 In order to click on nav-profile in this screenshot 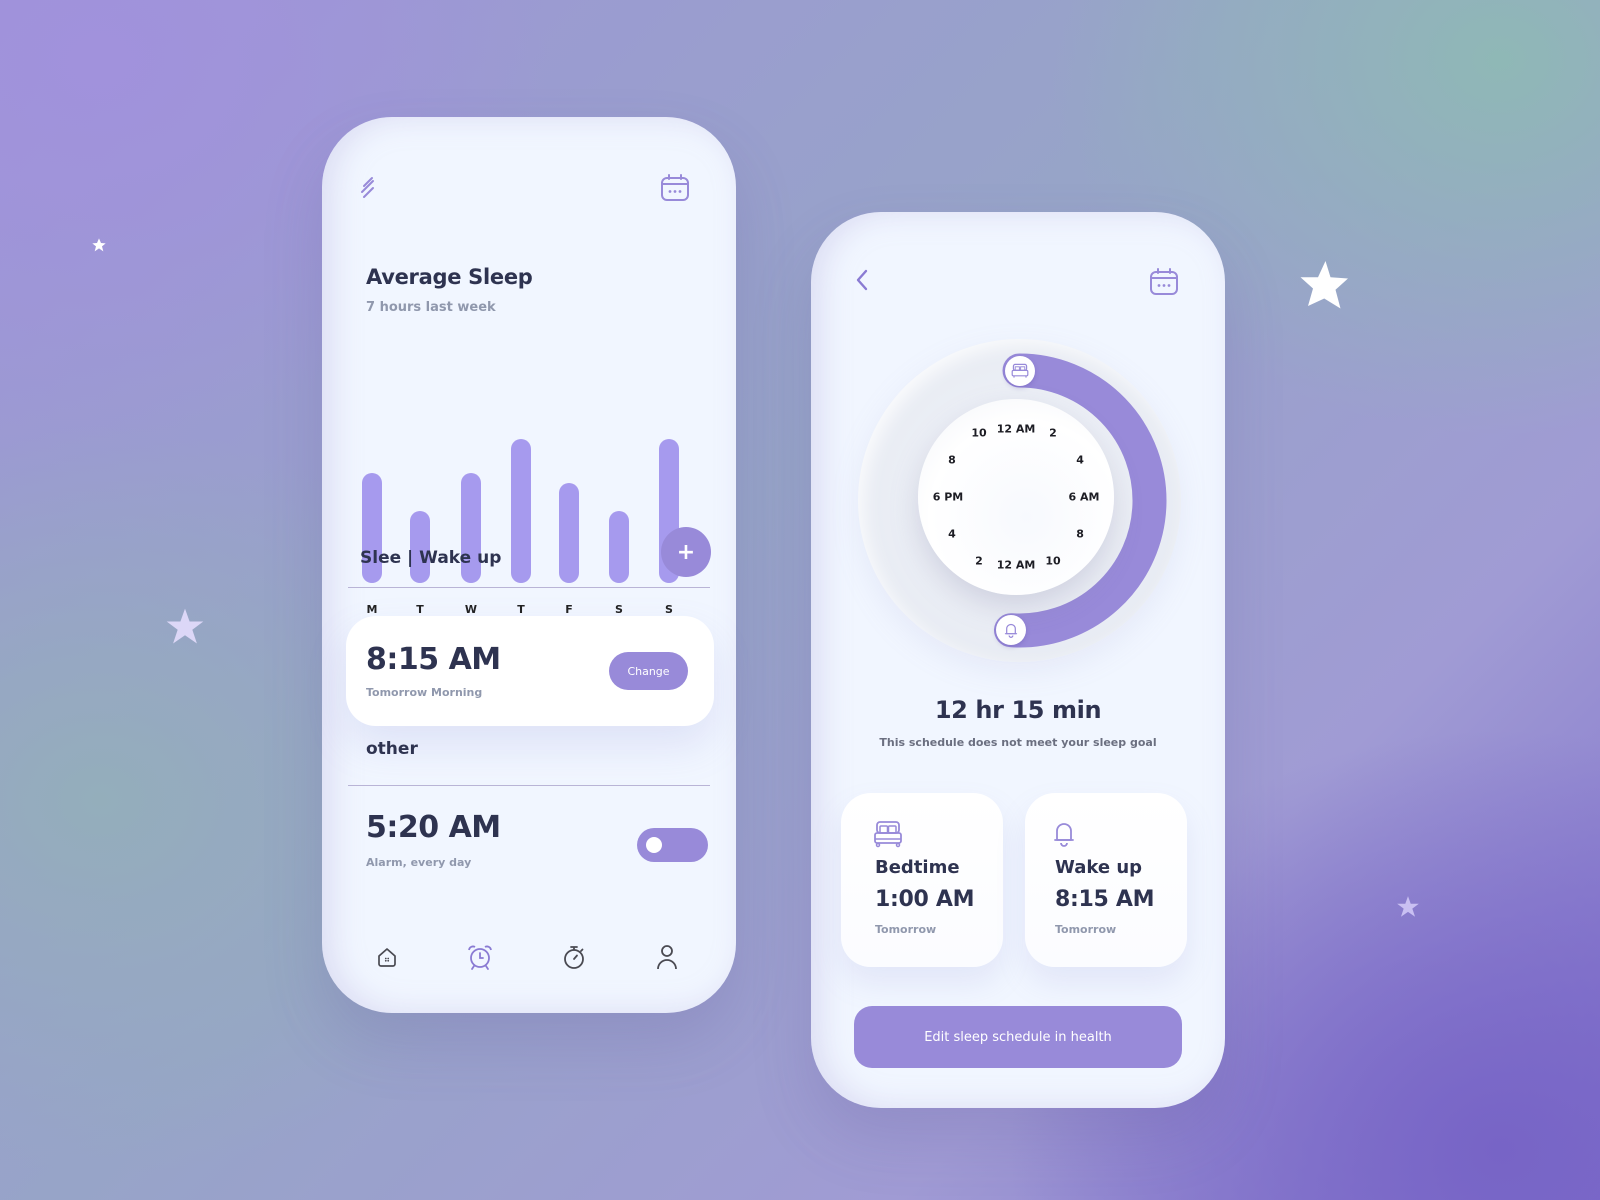, I will do `click(667, 957)`.